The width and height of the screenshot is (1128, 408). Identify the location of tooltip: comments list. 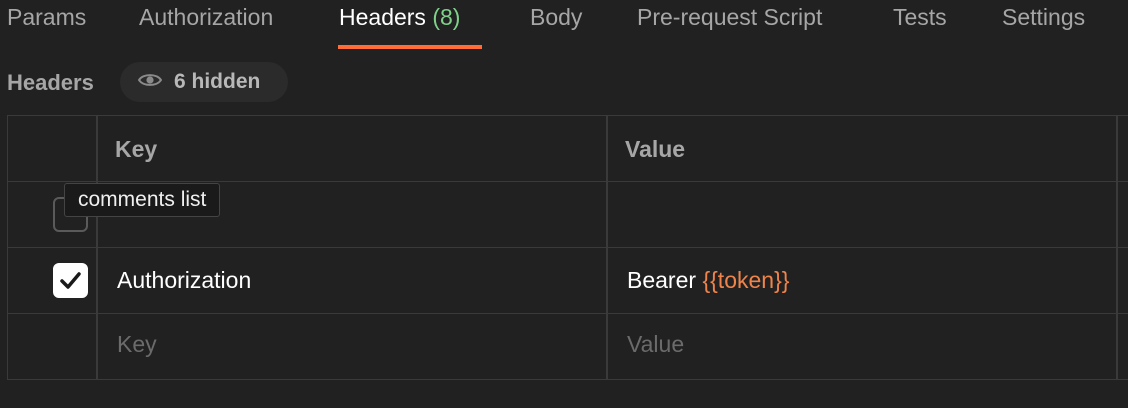
(142, 200).